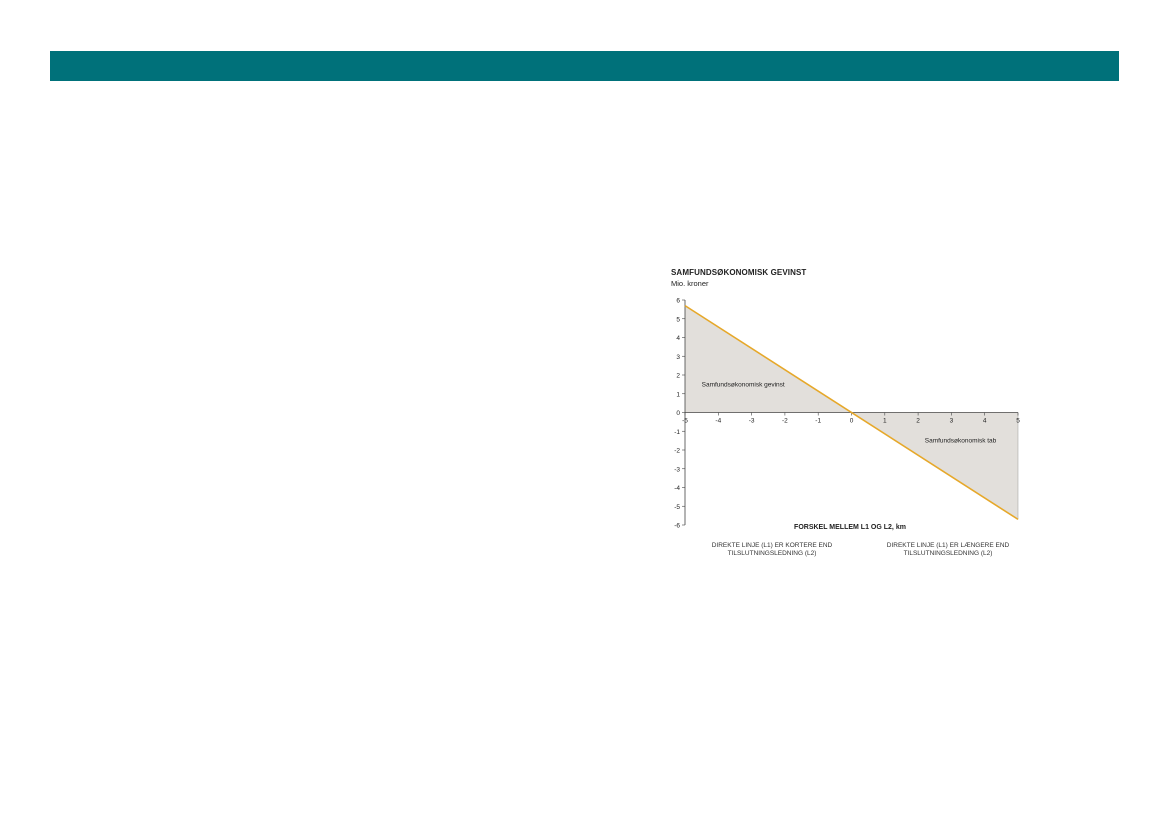 The width and height of the screenshot is (1169, 827). Describe the element at coordinates (677, 488) in the screenshot. I see `y-tick-label: -4` at that location.